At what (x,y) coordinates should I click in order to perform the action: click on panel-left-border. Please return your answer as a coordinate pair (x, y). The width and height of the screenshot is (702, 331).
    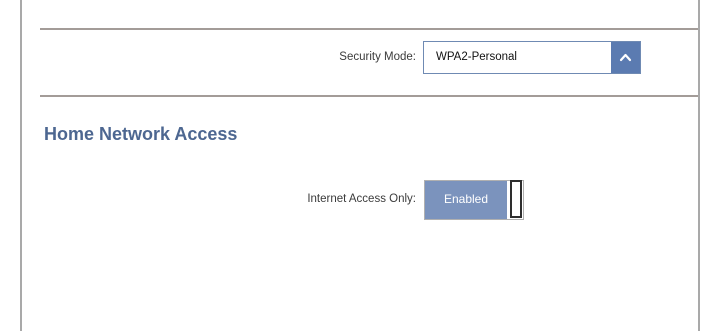
    Looking at the image, I should click on (21, 165).